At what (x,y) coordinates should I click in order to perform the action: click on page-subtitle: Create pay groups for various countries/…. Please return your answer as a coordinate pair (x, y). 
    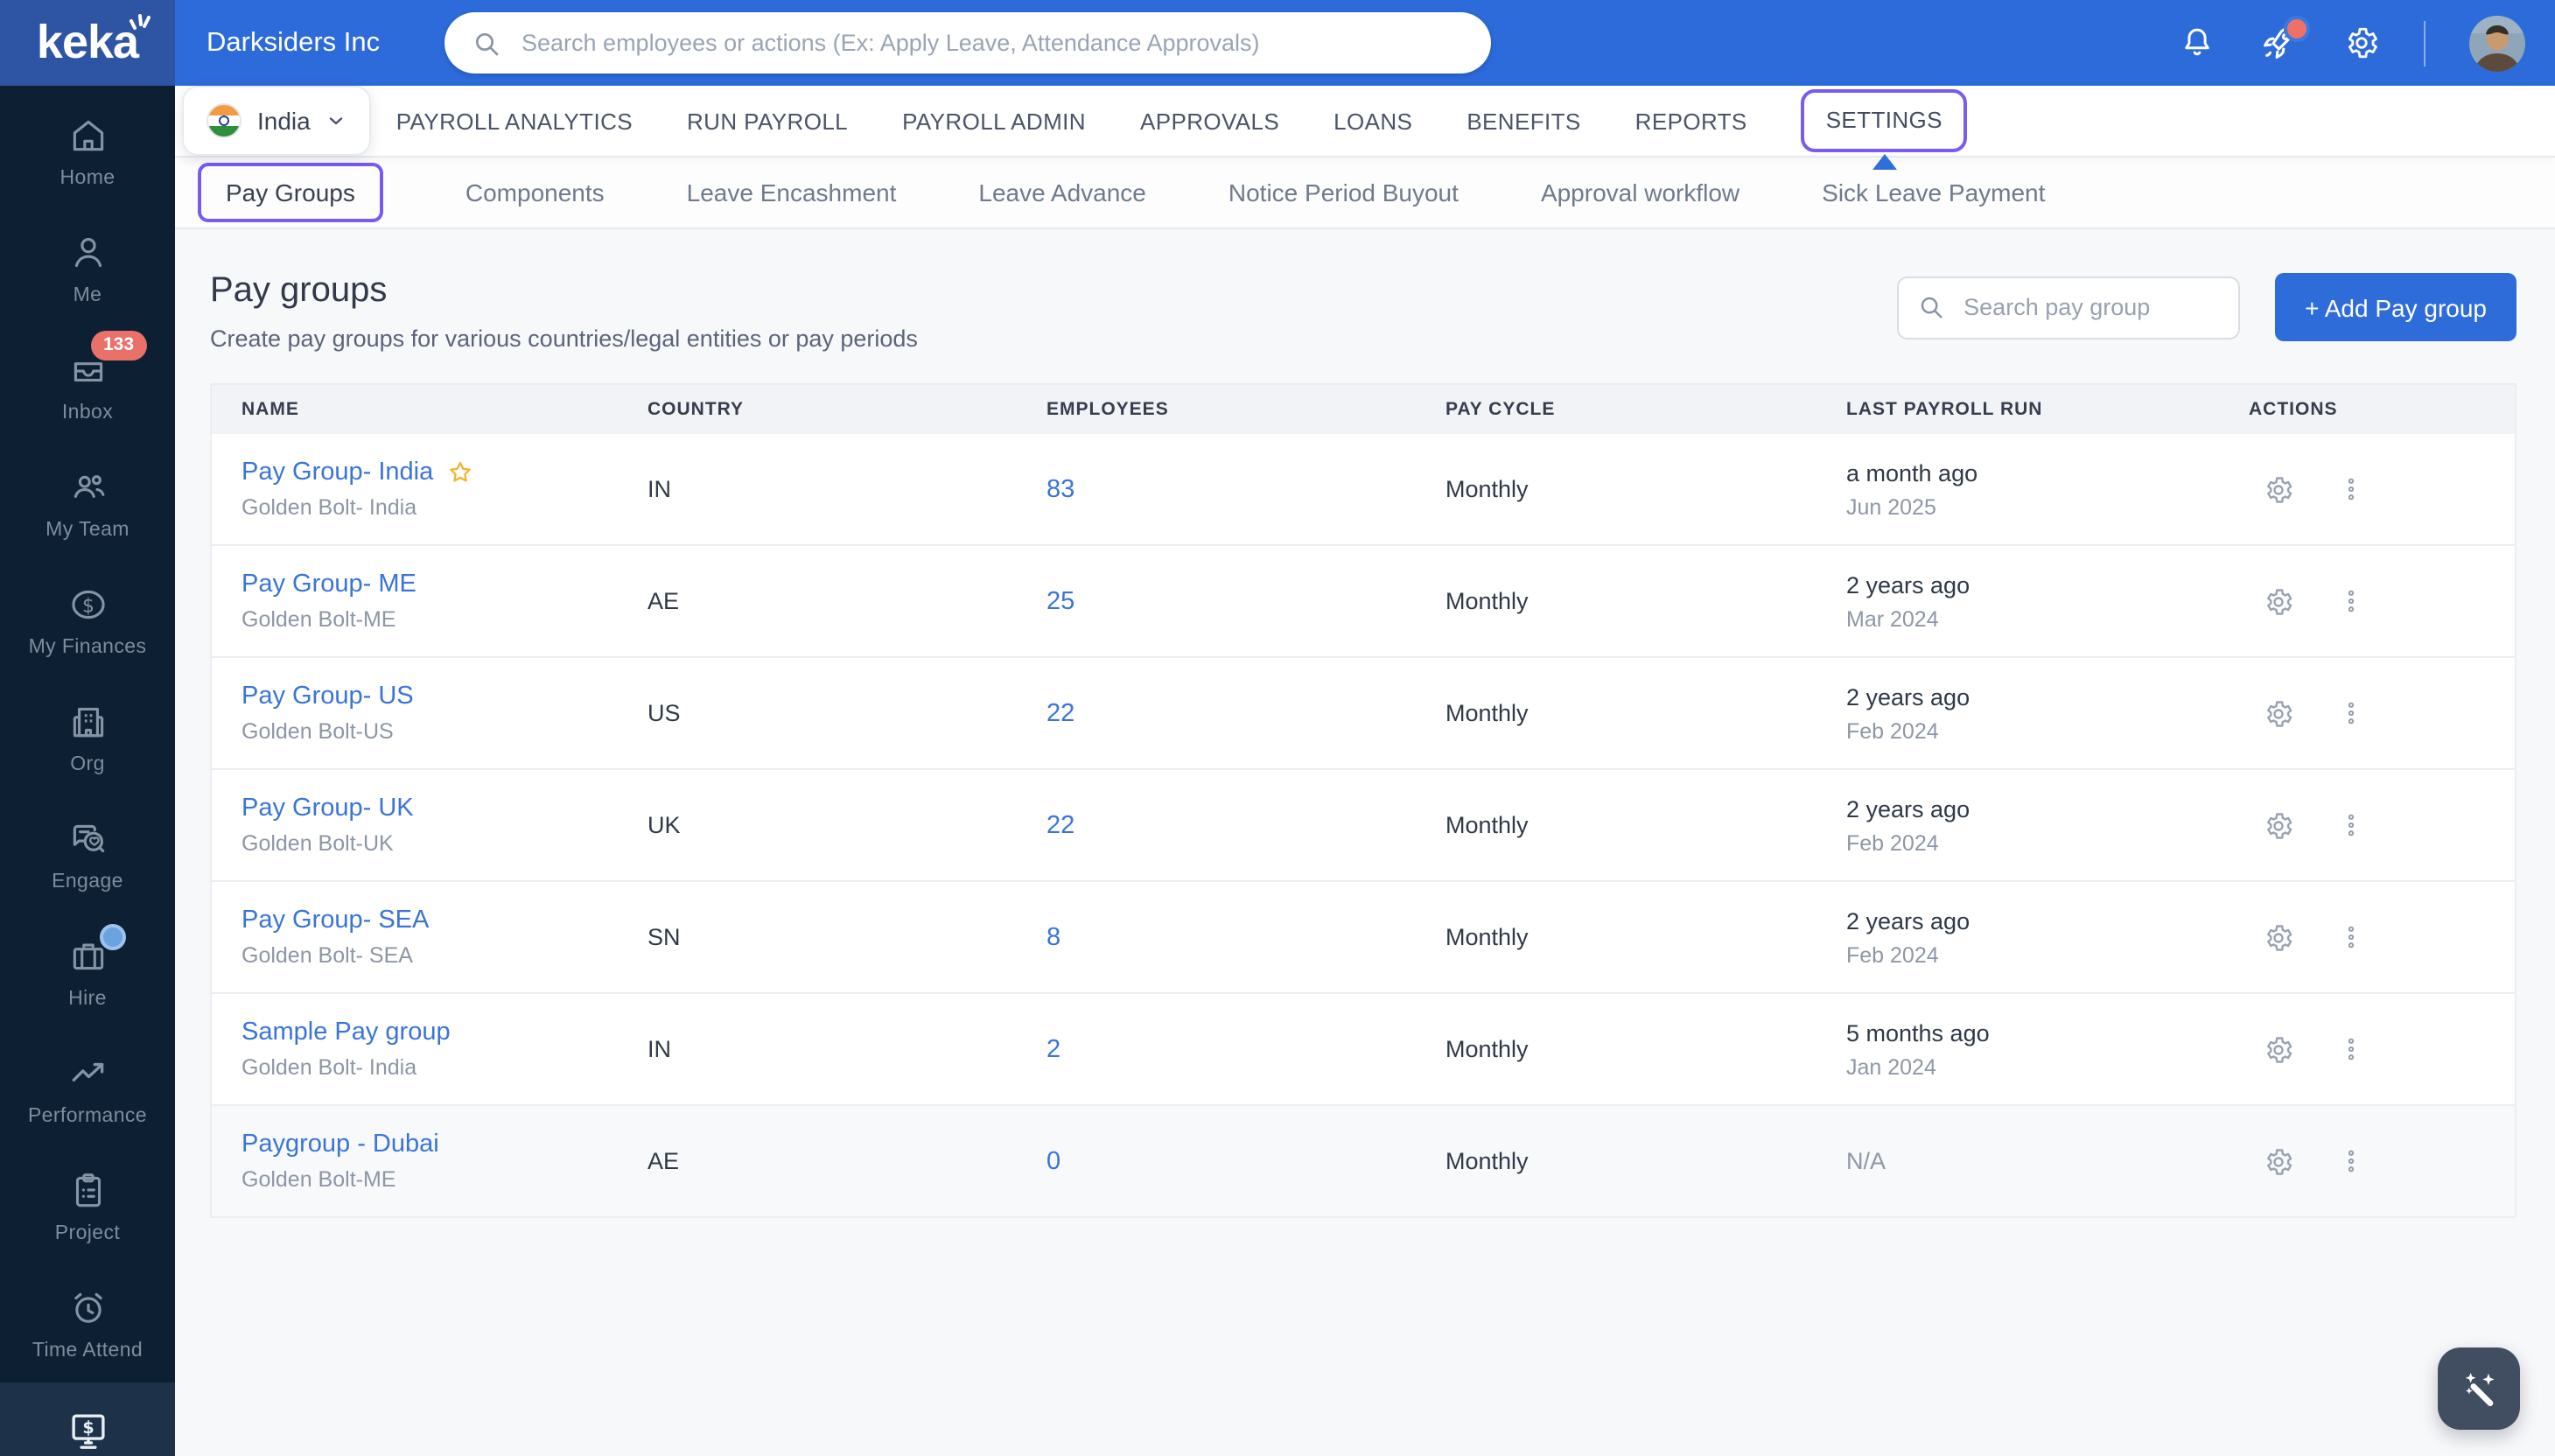
    Looking at the image, I should click on (564, 339).